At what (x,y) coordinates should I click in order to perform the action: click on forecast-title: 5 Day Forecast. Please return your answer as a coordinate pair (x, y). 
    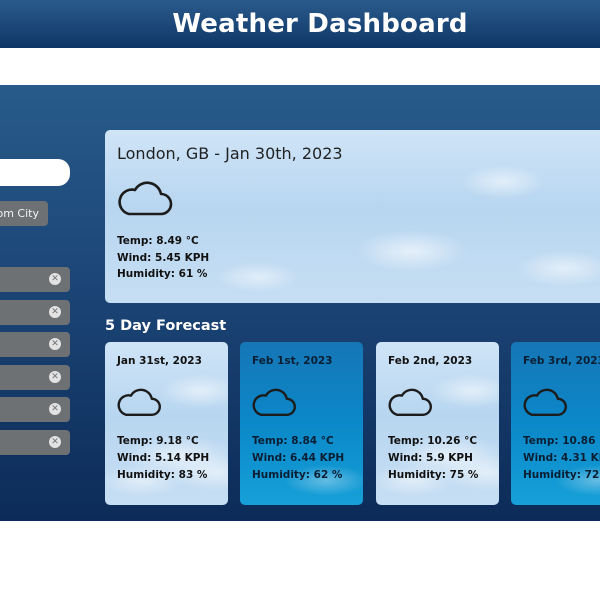
    Looking at the image, I should click on (166, 326).